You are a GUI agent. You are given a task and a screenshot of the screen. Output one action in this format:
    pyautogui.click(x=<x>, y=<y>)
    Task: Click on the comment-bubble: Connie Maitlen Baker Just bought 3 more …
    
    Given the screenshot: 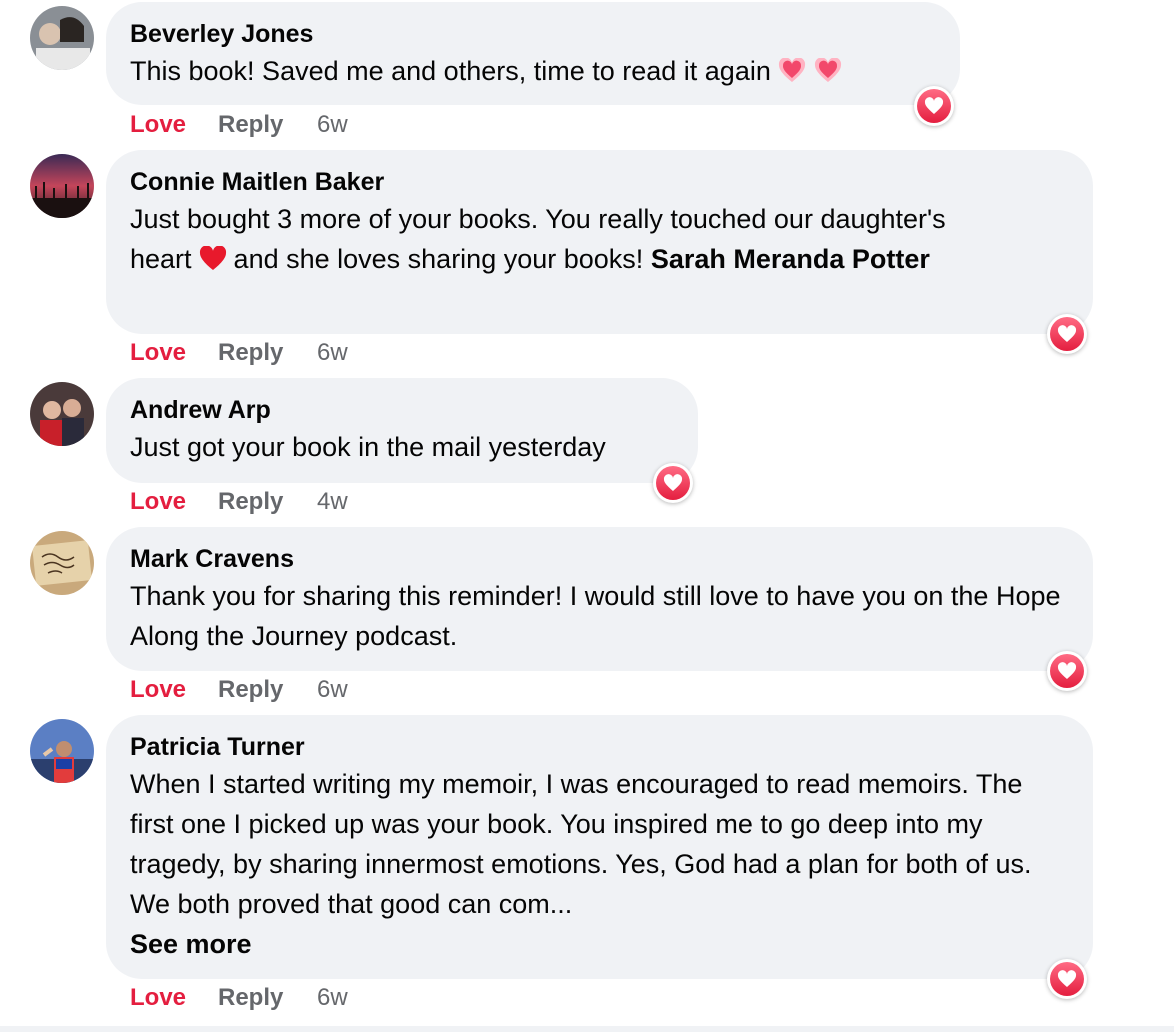 What is the action you would take?
    pyautogui.click(x=599, y=242)
    